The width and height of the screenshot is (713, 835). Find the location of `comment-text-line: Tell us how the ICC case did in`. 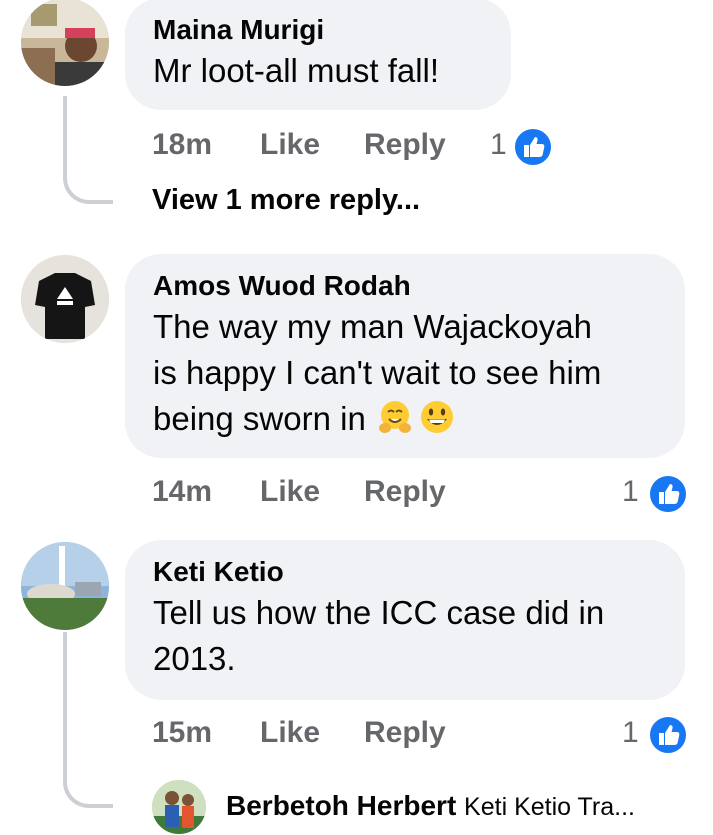

comment-text-line: Tell us how the ICC case did in is located at coordinates (379, 612).